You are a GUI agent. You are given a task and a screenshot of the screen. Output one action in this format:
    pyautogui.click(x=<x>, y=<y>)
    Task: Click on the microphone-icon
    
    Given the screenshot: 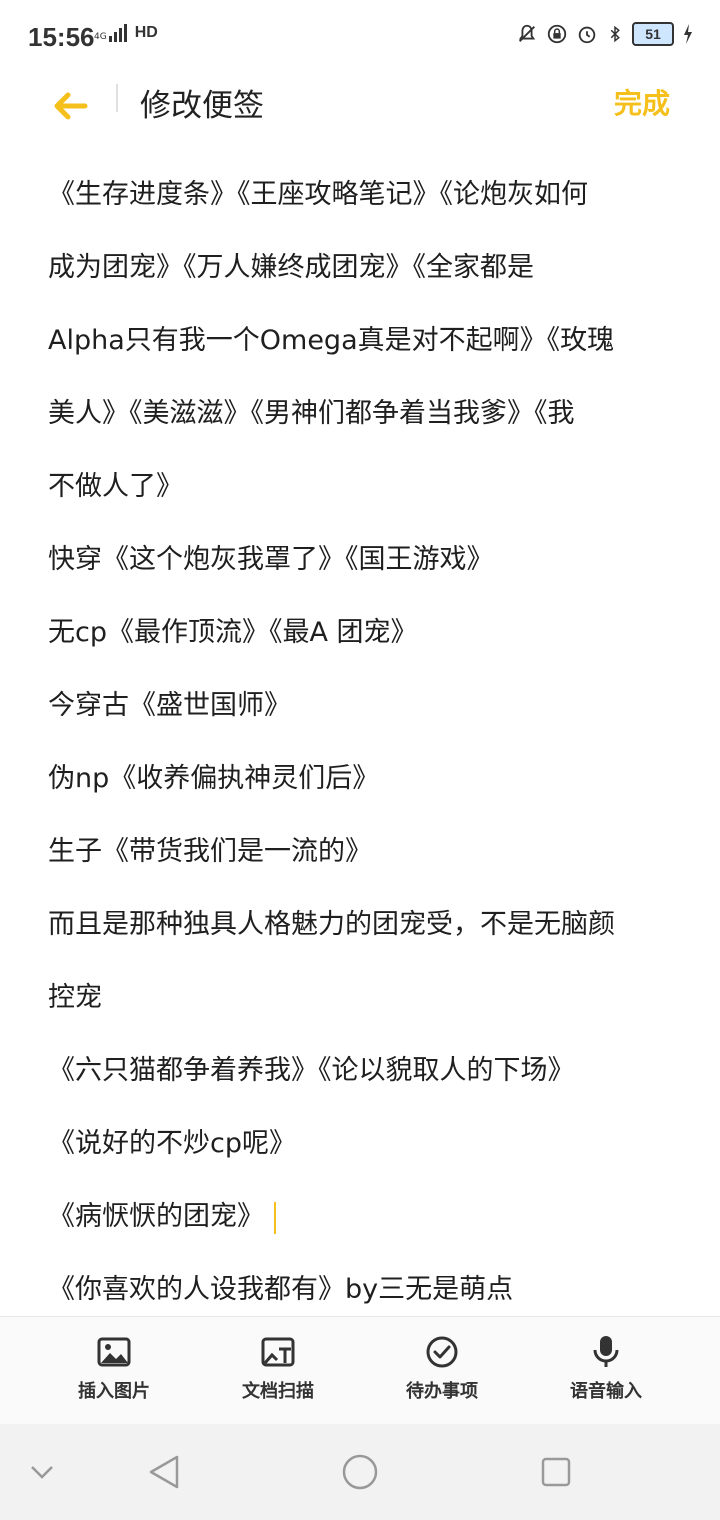 What is the action you would take?
    pyautogui.click(x=606, y=1351)
    